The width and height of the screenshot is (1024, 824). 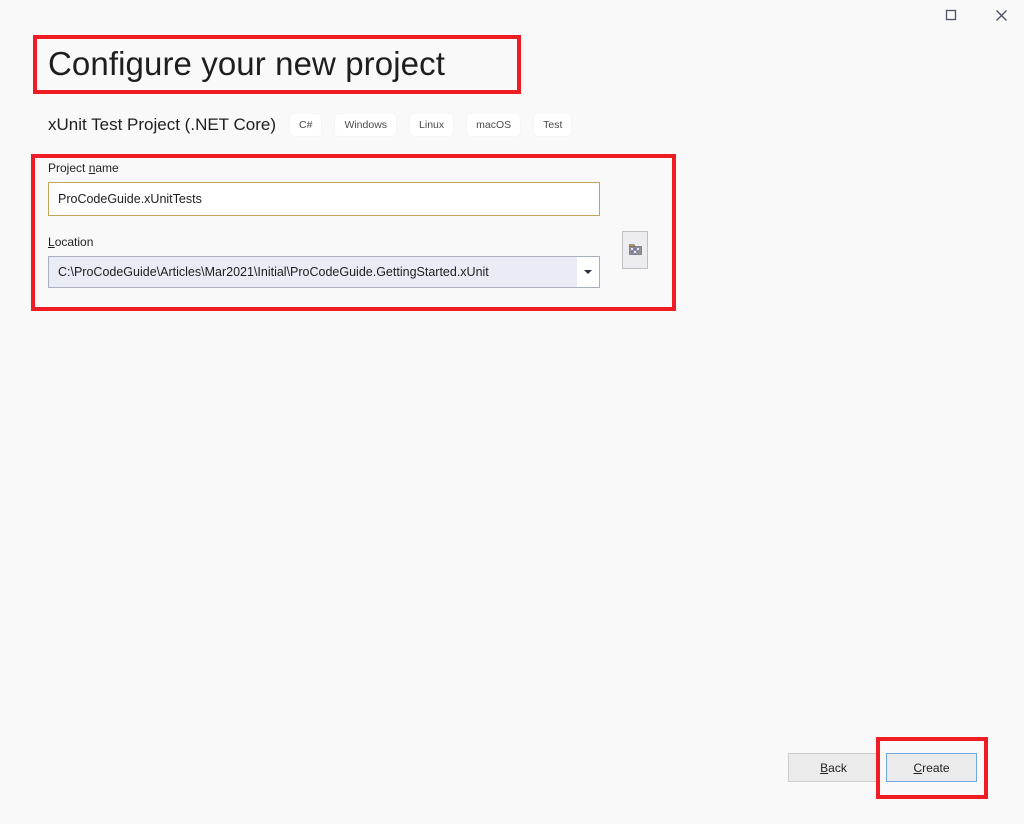 I want to click on project-name-label-suffix: ame, so click(x=107, y=168).